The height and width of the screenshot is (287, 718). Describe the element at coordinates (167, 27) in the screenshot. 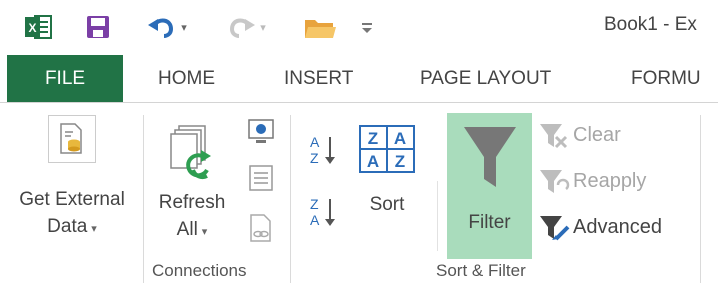

I see `undo-icon: ▾` at that location.